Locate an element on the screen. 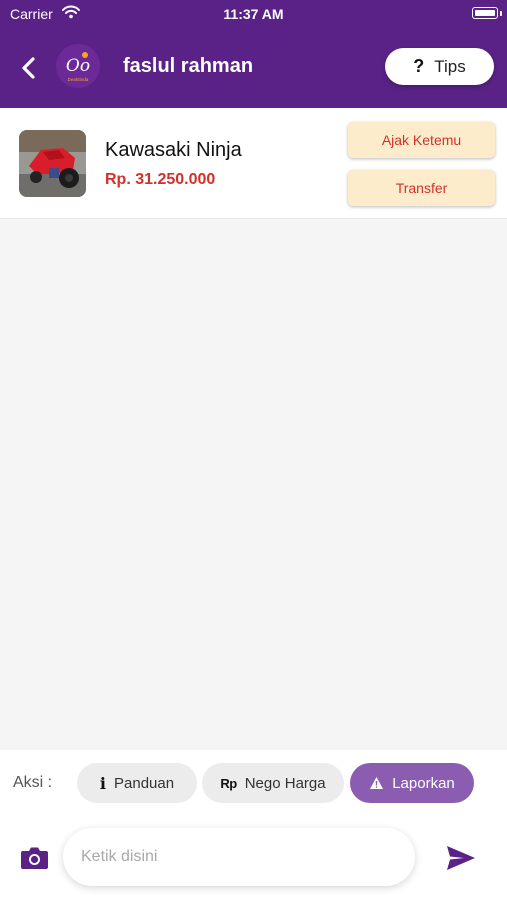 This screenshot has height=900, width=507. transfer-button: Transfer is located at coordinates (421, 188).